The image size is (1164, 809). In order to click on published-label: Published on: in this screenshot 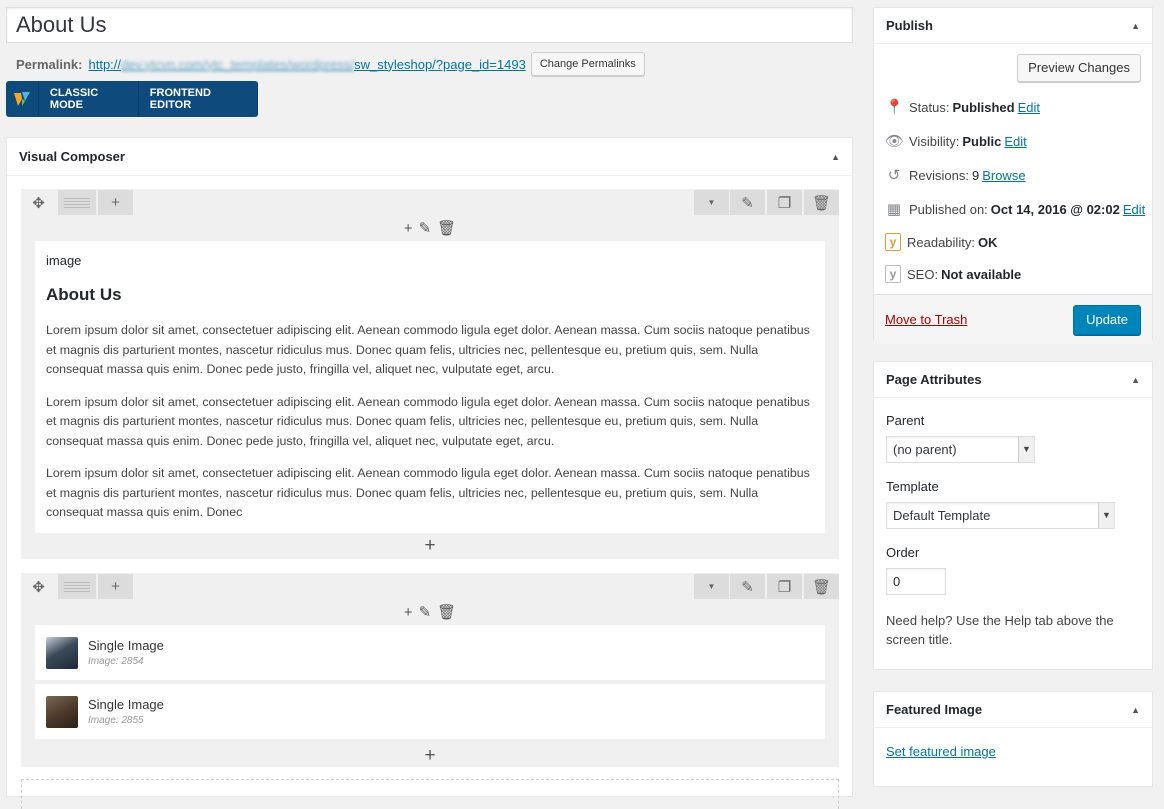, I will do `click(948, 209)`.